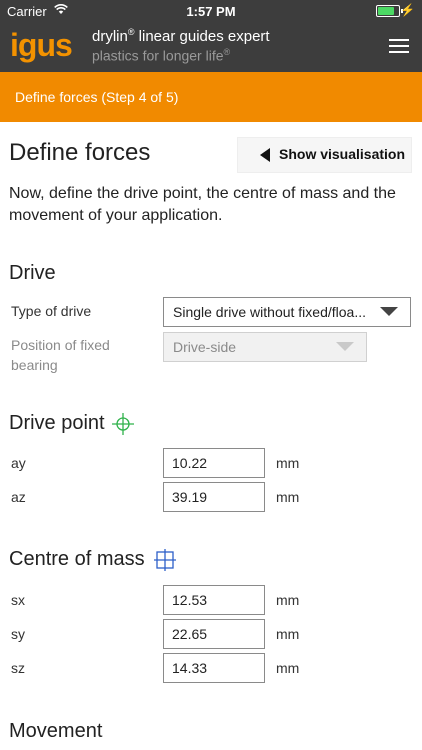 The width and height of the screenshot is (422, 750). I want to click on drive-heading: Drive, so click(32, 273).